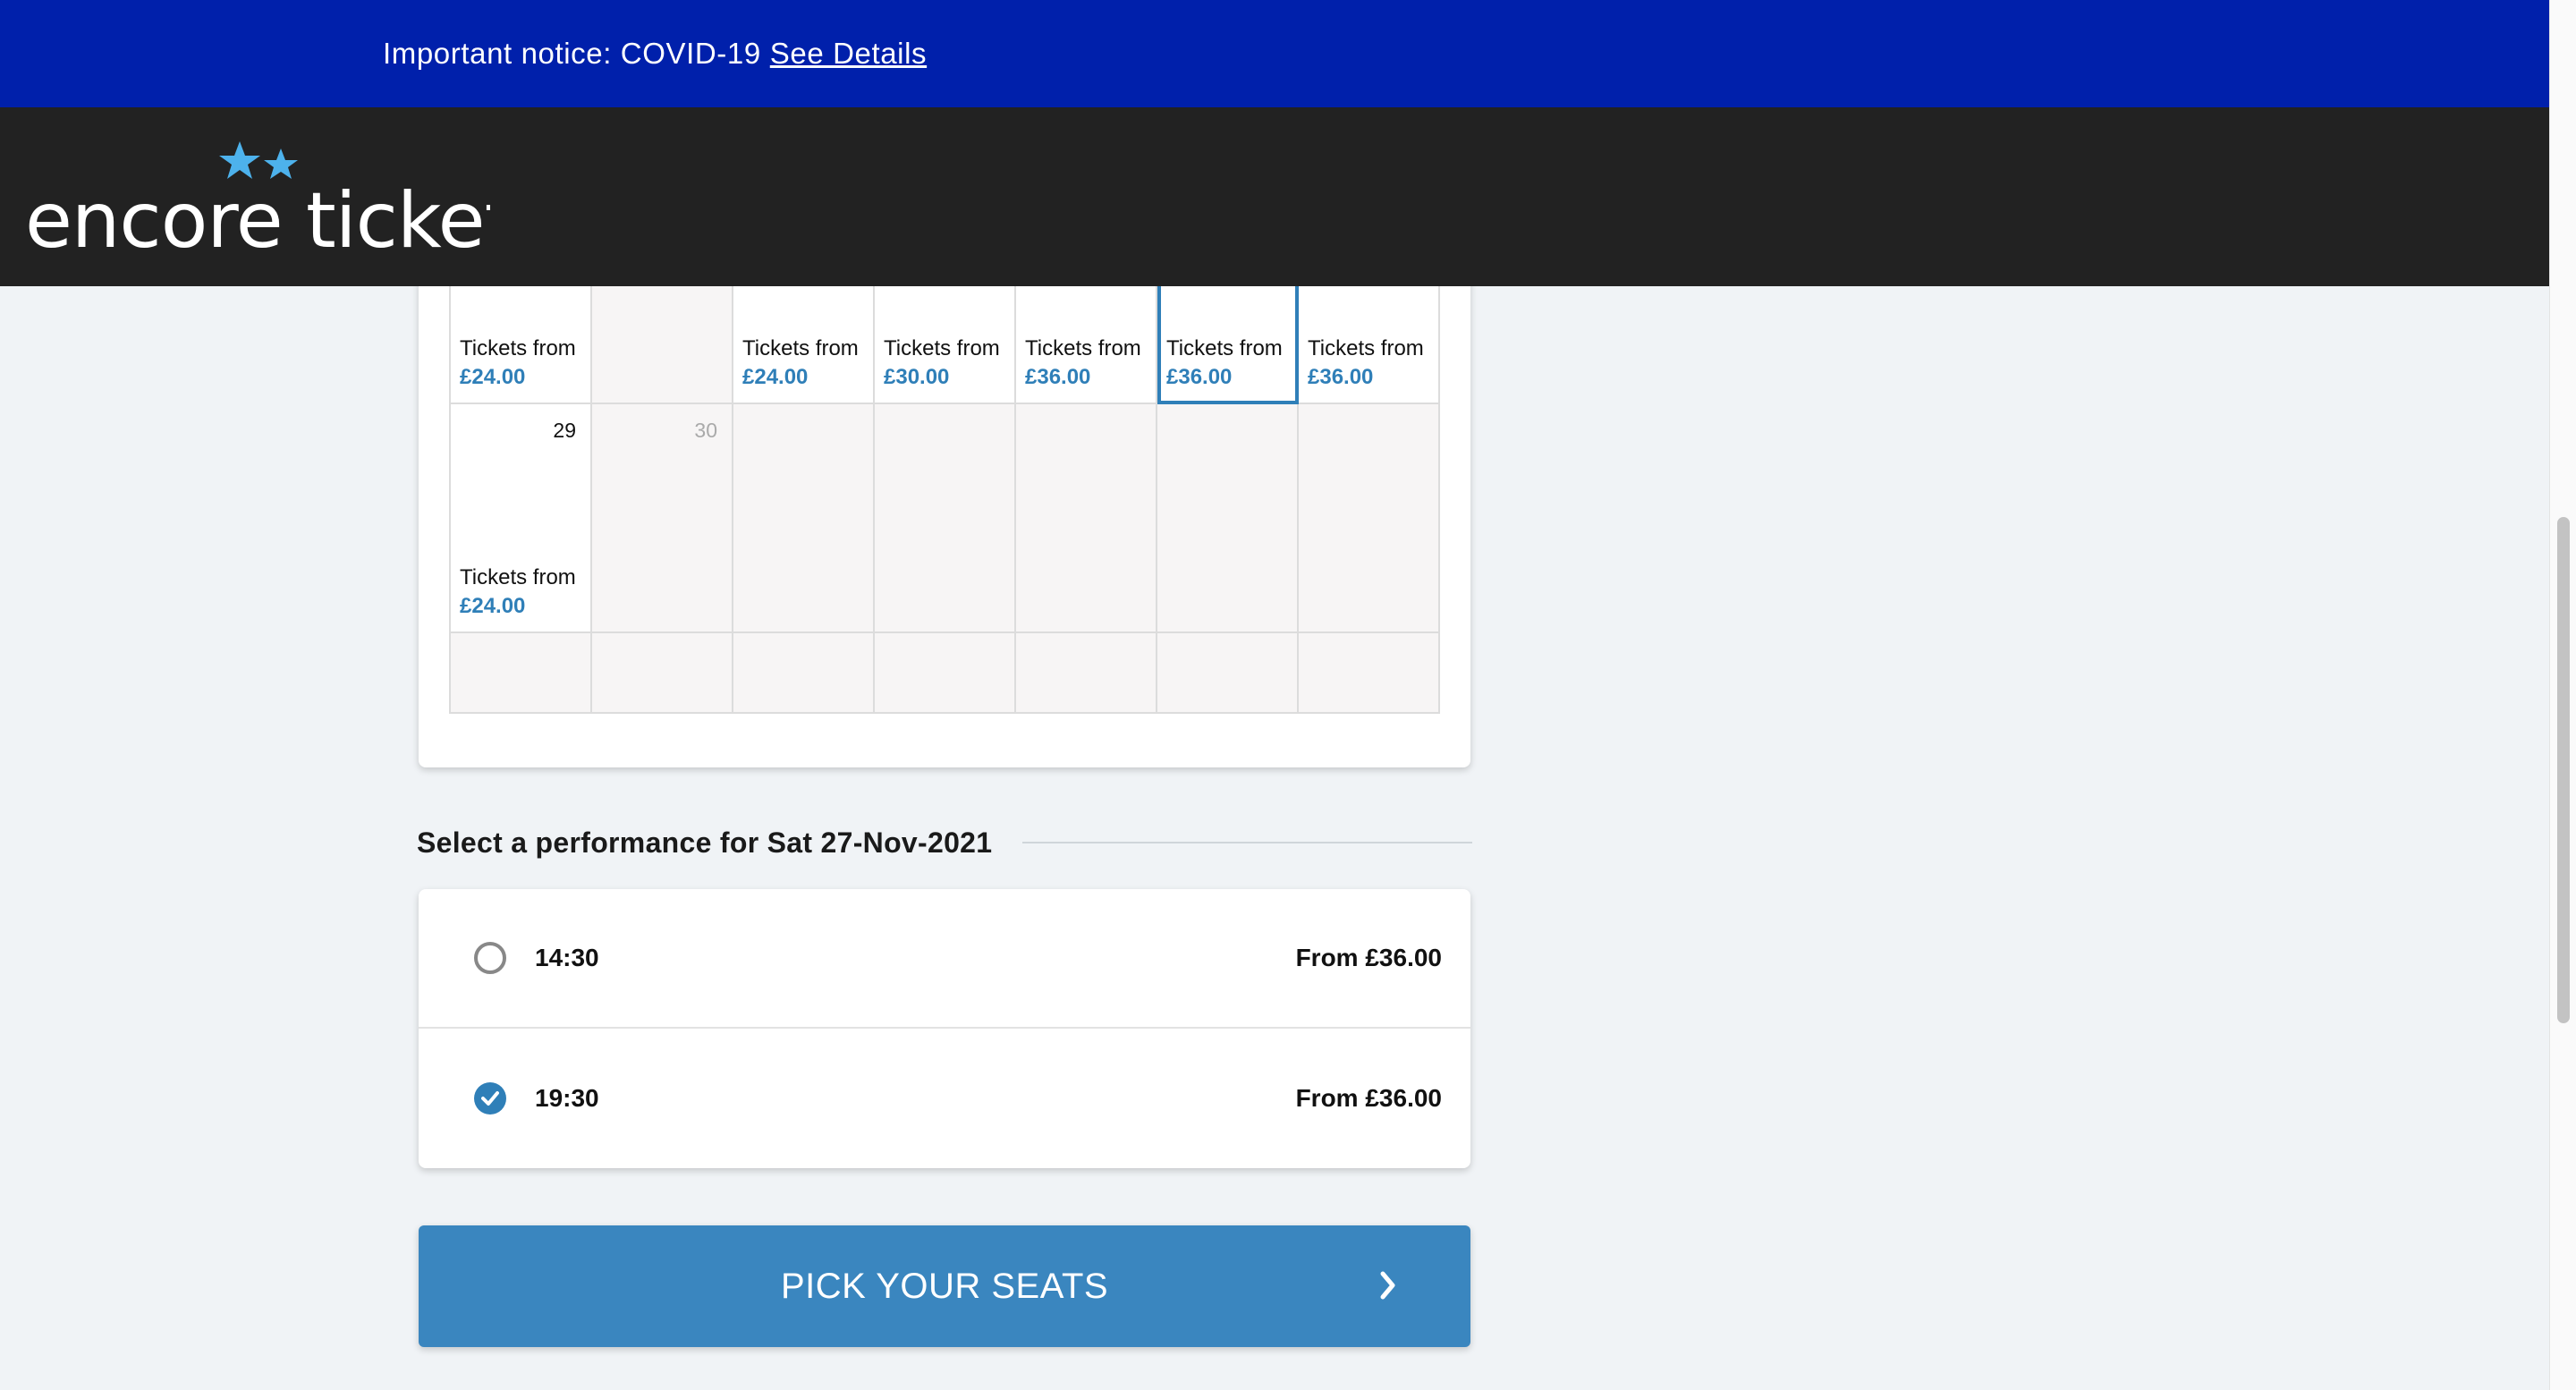 This screenshot has height=1390, width=2576. I want to click on radio-checked-icon, so click(490, 1098).